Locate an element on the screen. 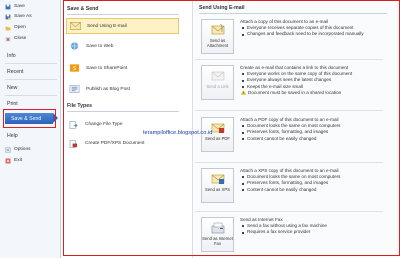 This screenshot has width=400, height=258. blog-icon is located at coordinates (74, 89).